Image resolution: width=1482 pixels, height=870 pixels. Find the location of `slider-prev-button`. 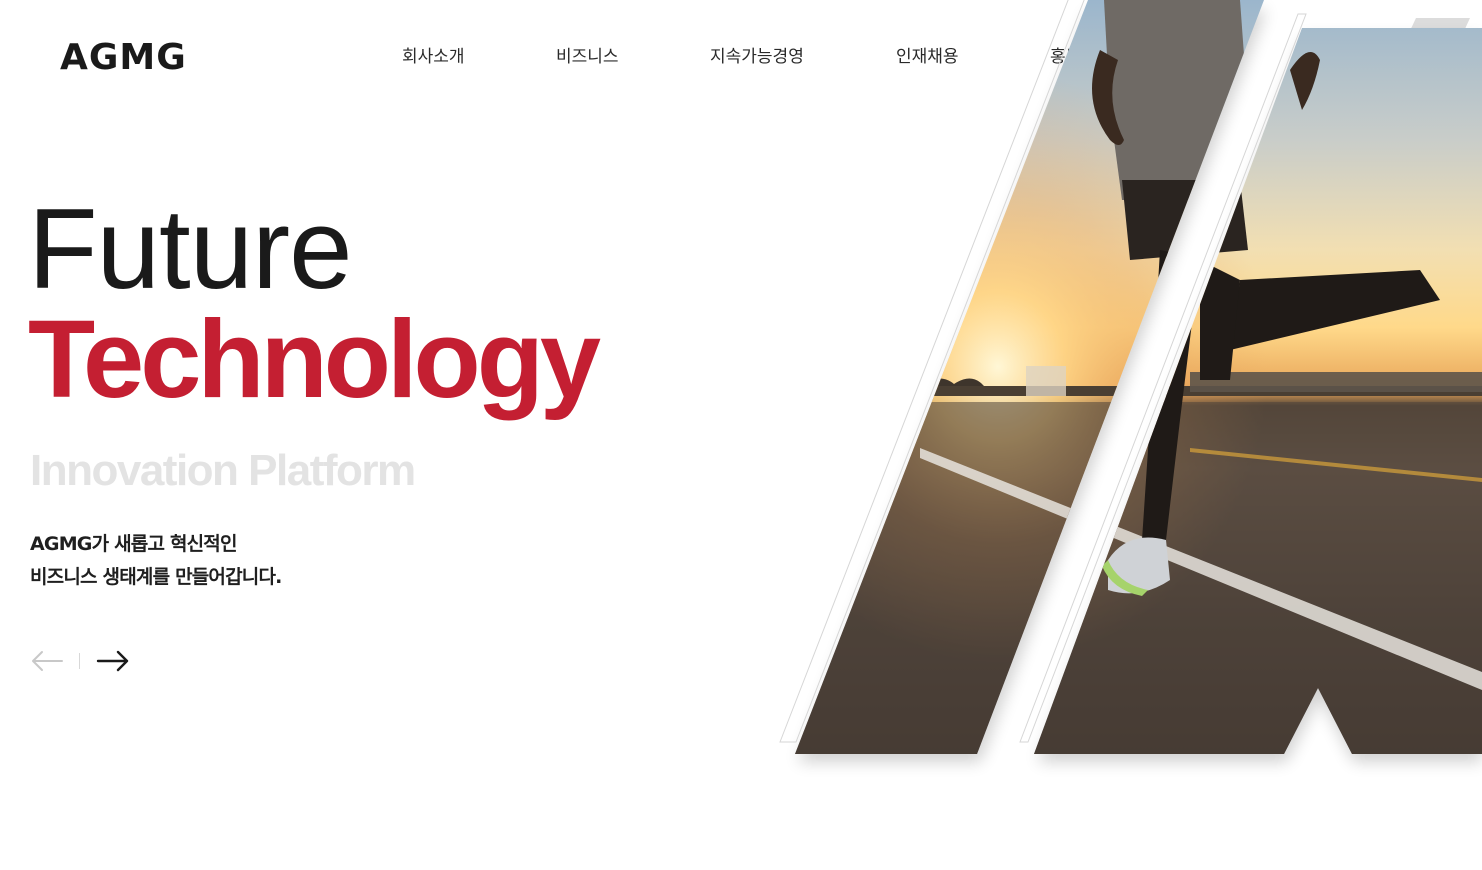

slider-prev-button is located at coordinates (47, 661).